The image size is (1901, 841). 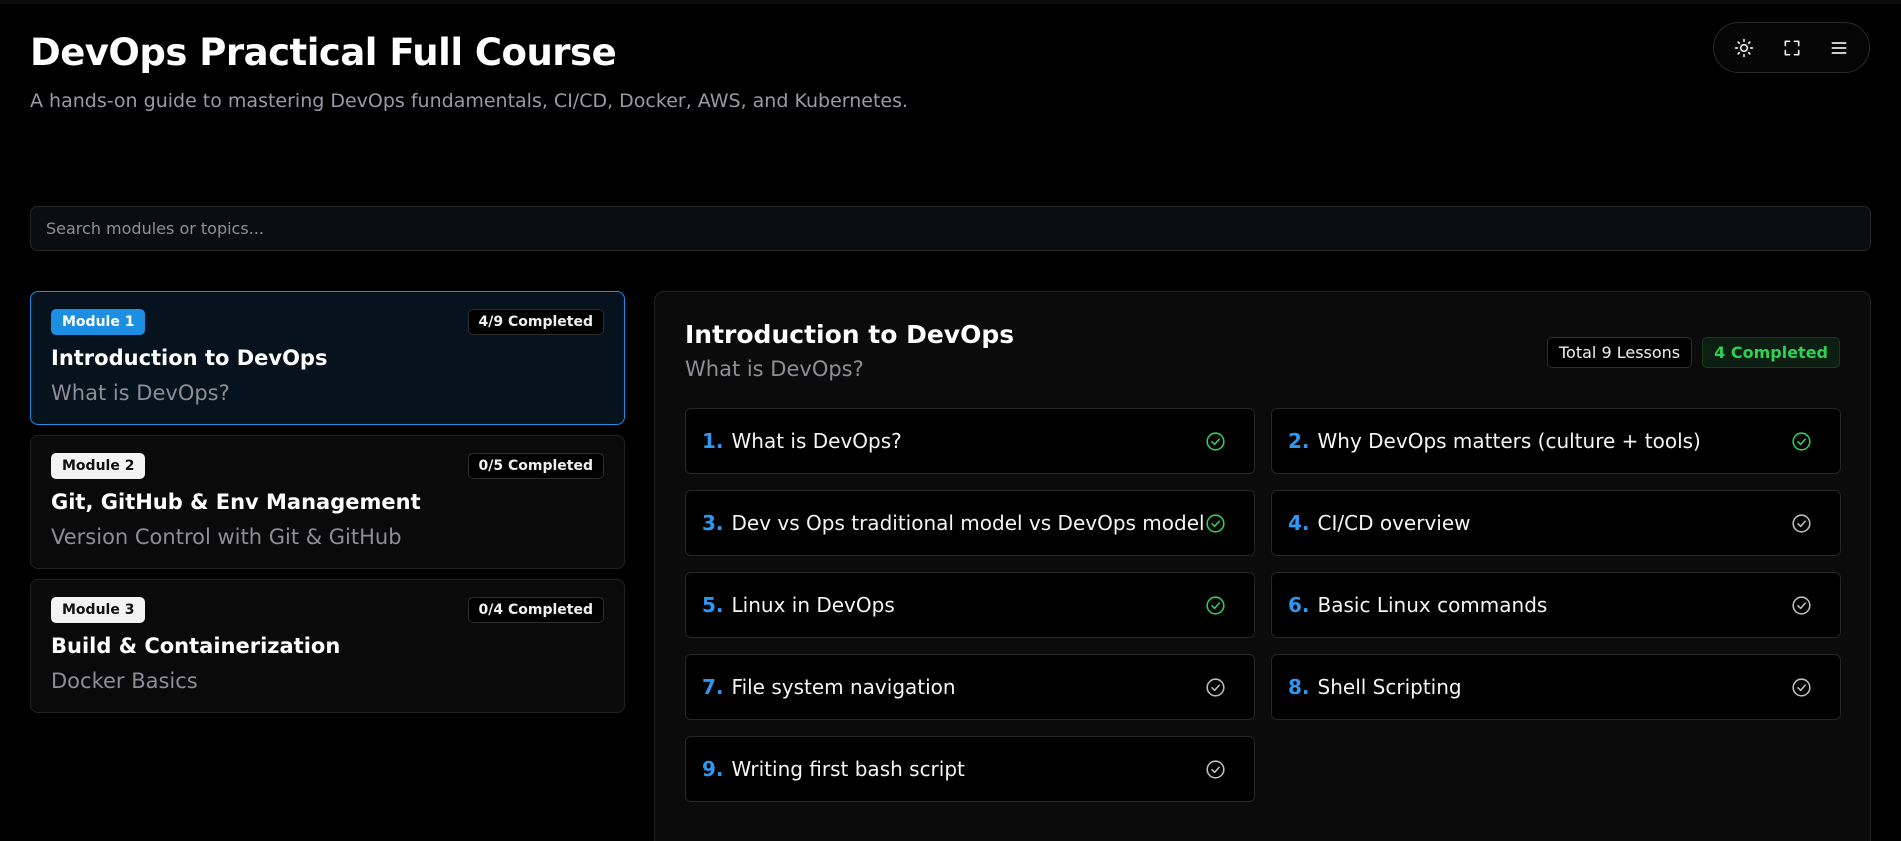 I want to click on fullscreen-button, so click(x=1792, y=48).